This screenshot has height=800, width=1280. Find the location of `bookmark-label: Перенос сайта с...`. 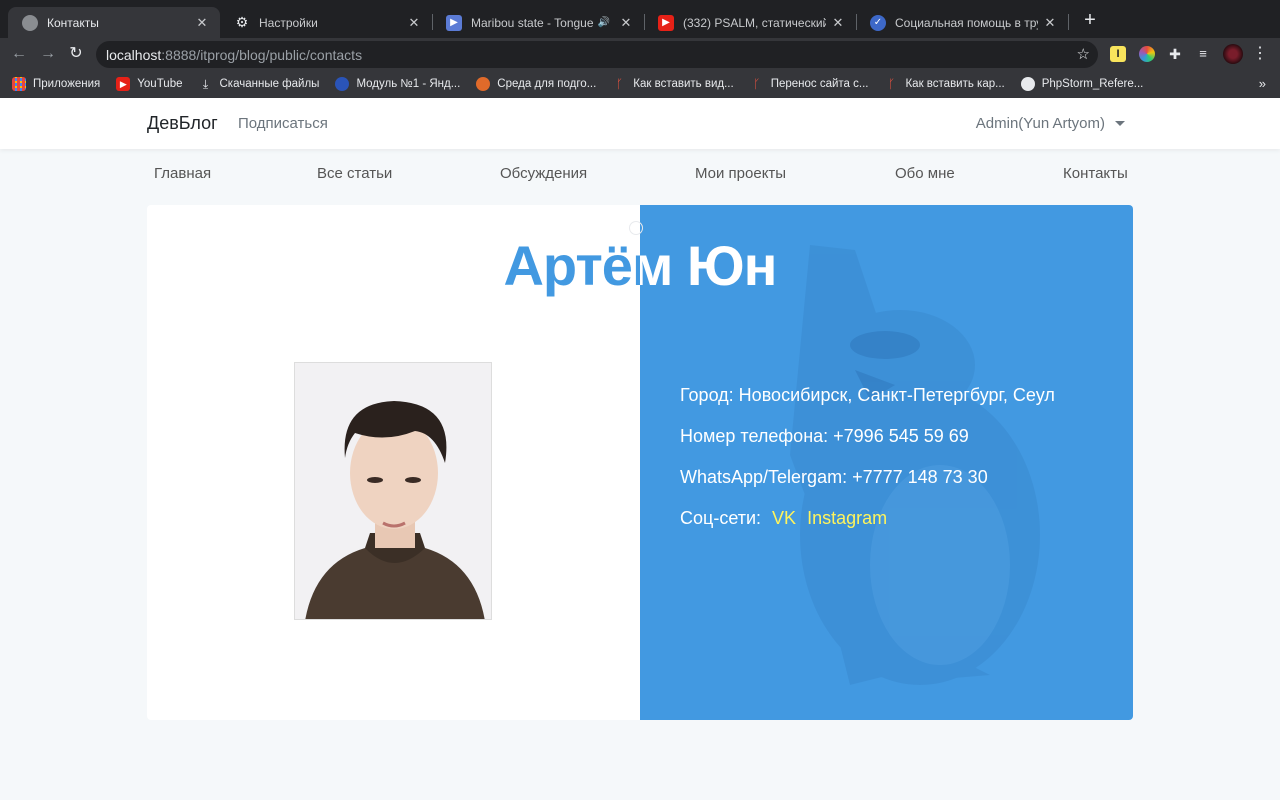

bookmark-label: Перенос сайта с... is located at coordinates (819, 84).